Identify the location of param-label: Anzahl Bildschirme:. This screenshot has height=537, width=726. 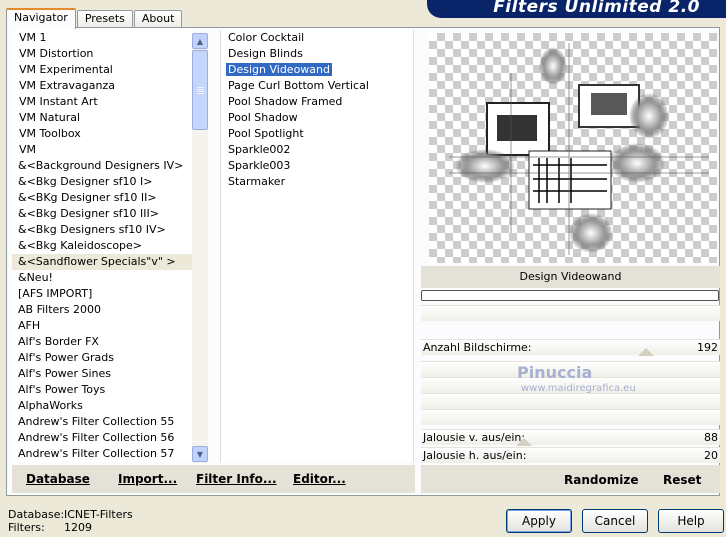
(477, 347).